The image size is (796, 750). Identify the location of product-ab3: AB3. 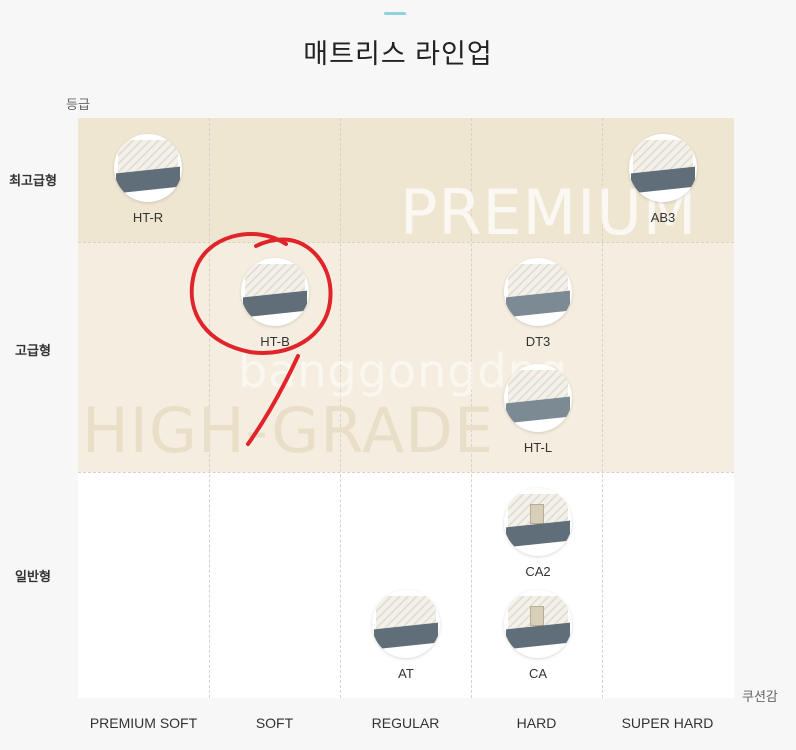
(663, 179).